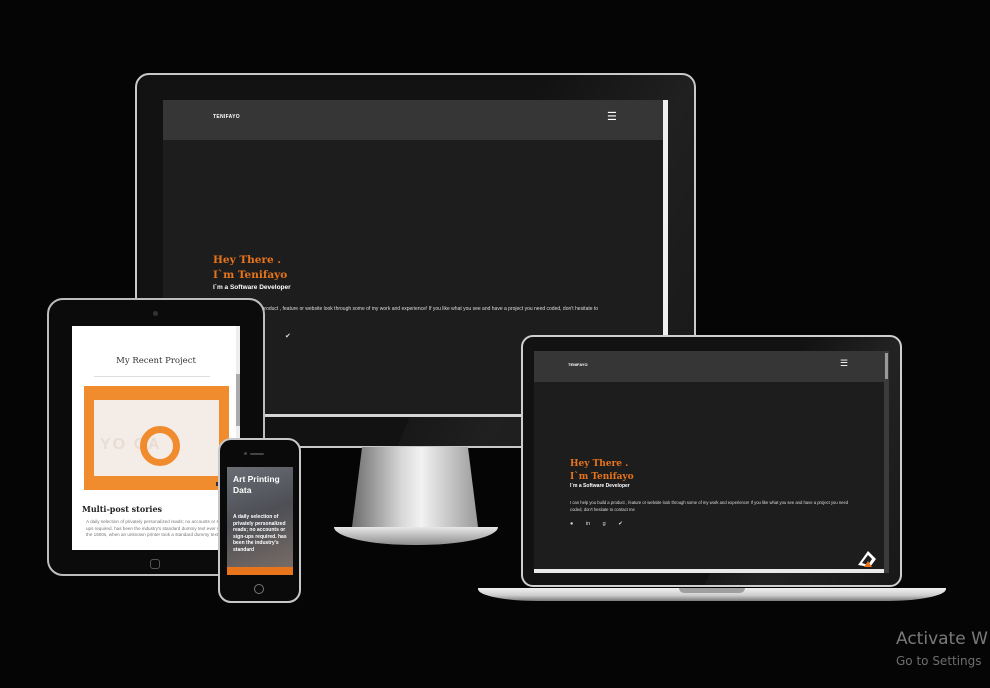  What do you see at coordinates (709, 571) in the screenshot?
I see `laptop-horizontal-scrollbar` at bounding box center [709, 571].